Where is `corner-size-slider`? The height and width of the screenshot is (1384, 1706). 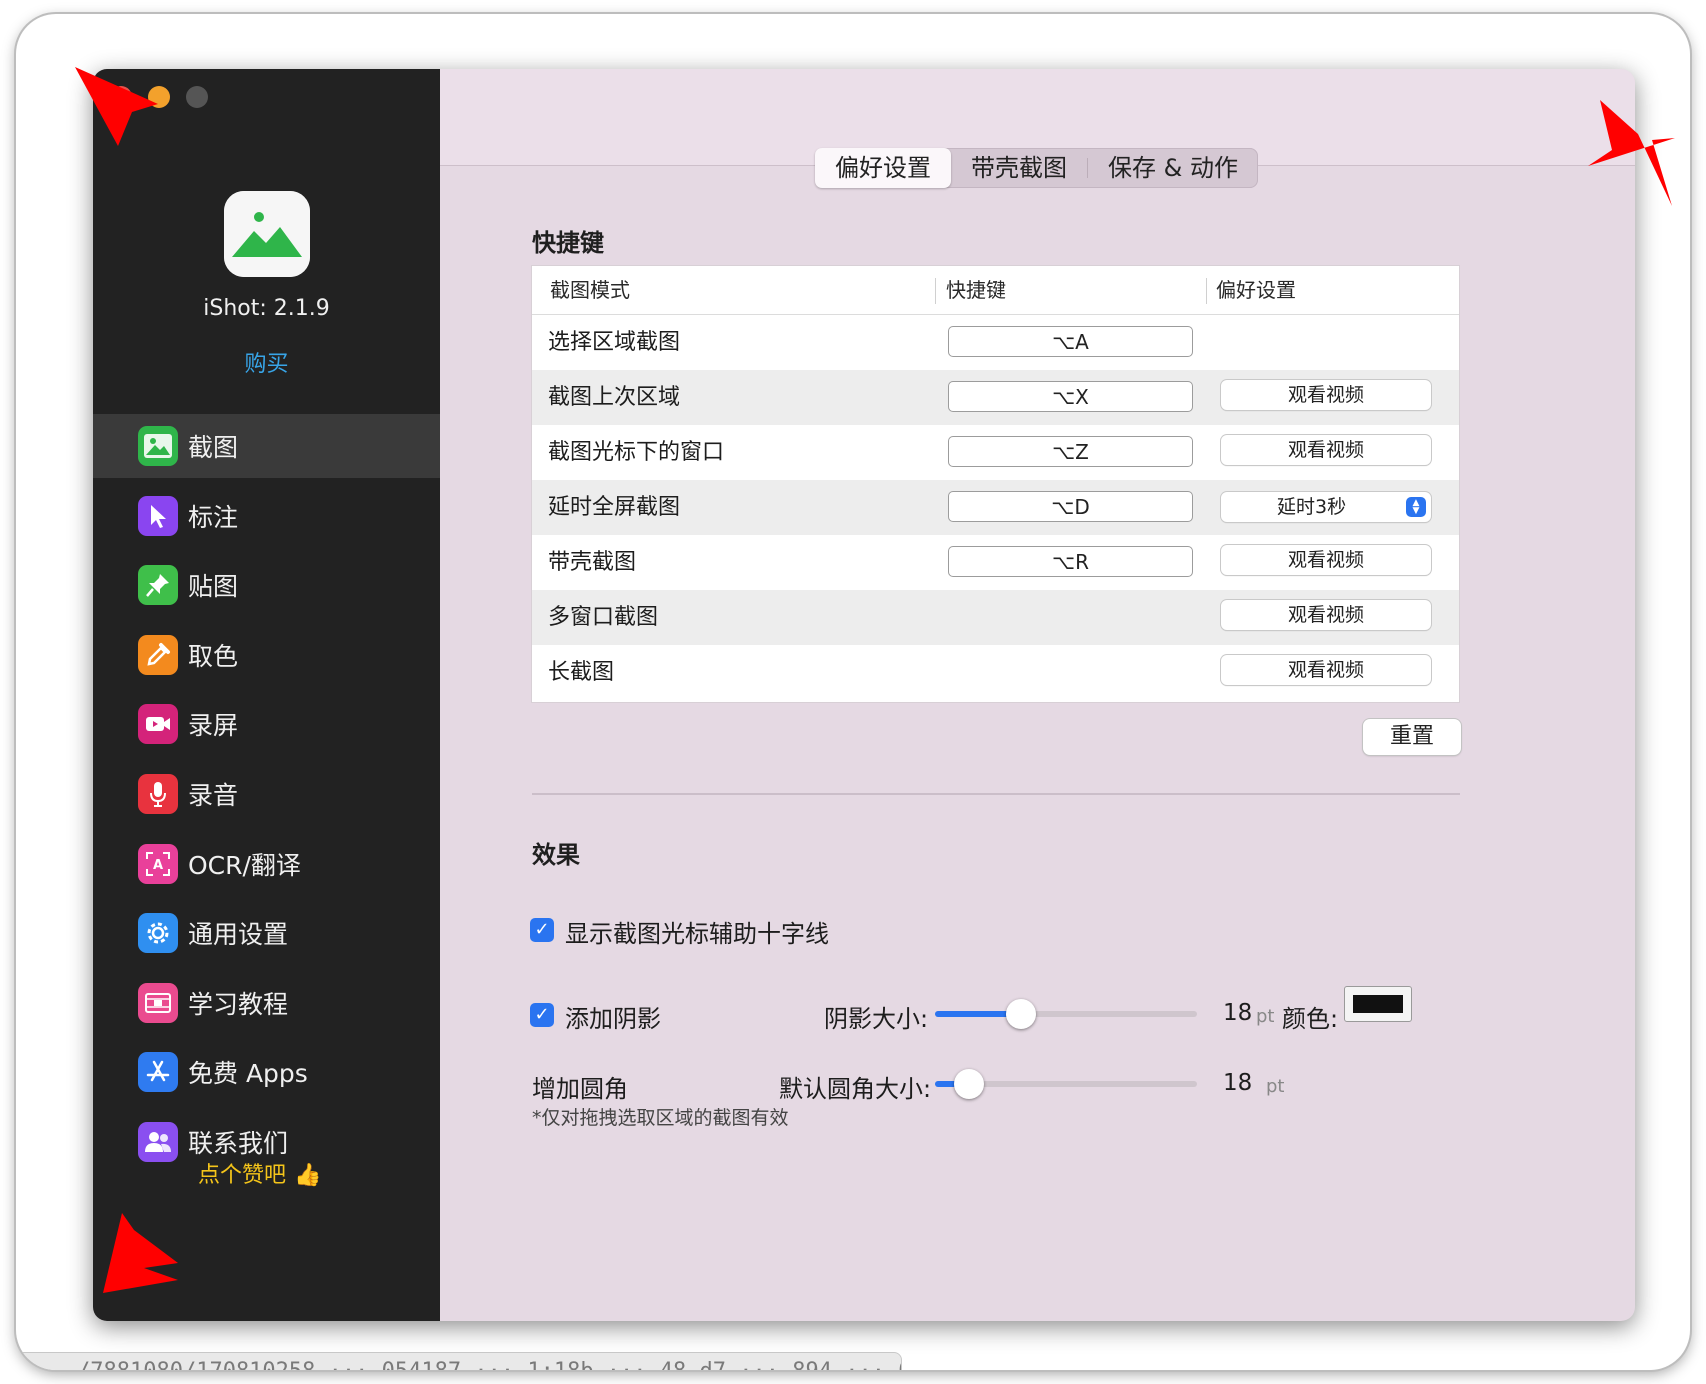 corner-size-slider is located at coordinates (1066, 1084).